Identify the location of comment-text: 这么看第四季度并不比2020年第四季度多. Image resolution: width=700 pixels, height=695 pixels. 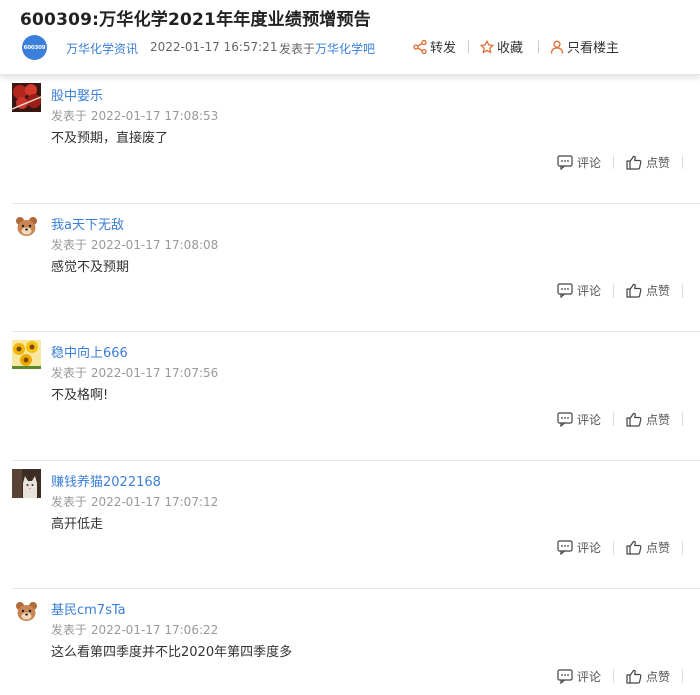
(172, 652).